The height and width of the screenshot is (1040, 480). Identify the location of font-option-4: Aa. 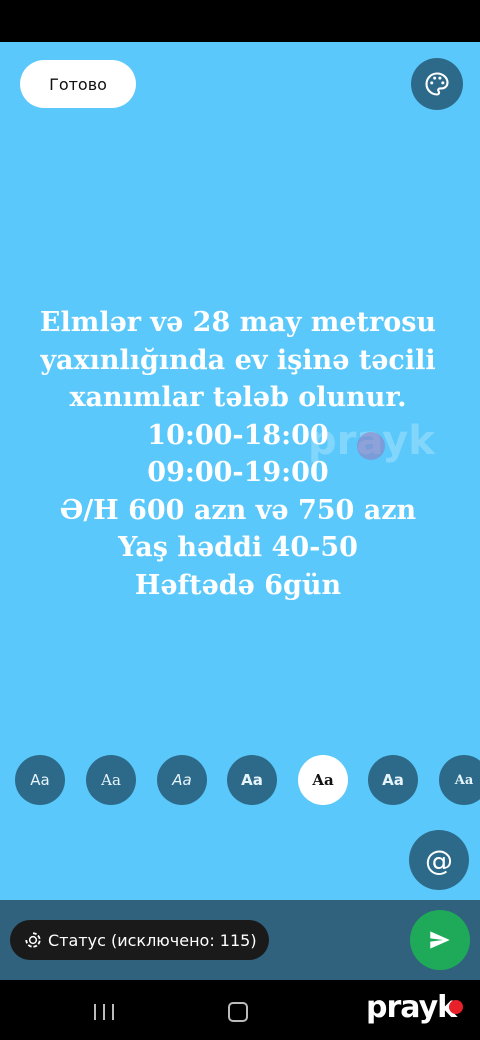
(252, 780).